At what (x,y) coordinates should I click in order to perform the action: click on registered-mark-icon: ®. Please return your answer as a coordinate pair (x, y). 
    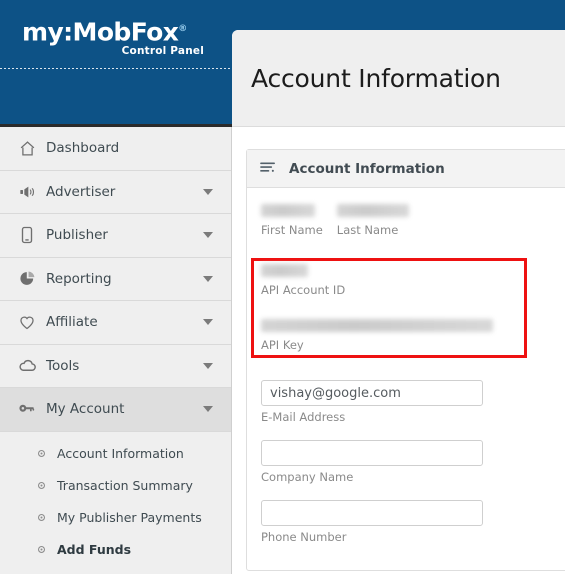
    Looking at the image, I should click on (182, 29).